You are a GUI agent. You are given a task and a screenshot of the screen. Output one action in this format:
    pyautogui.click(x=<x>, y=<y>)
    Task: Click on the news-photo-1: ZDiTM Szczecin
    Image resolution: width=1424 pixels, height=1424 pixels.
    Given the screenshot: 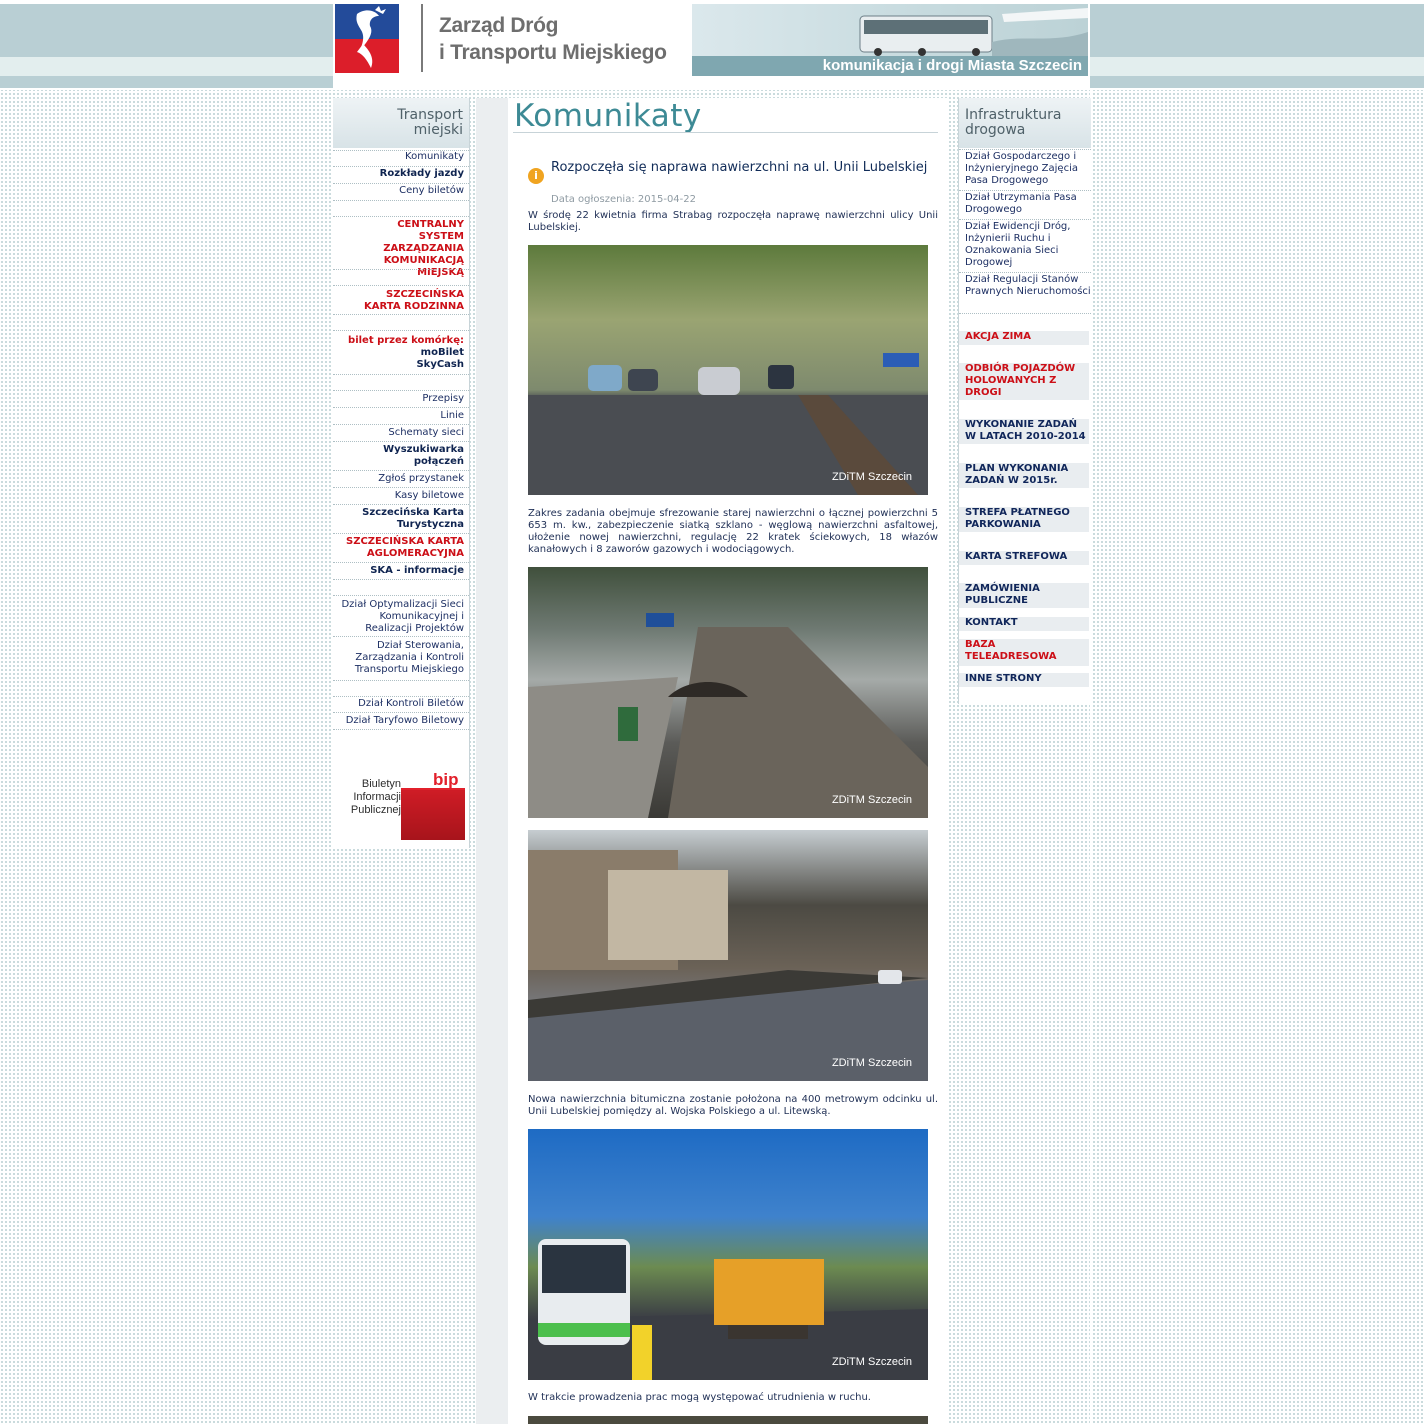 What is the action you would take?
    pyautogui.click(x=728, y=370)
    